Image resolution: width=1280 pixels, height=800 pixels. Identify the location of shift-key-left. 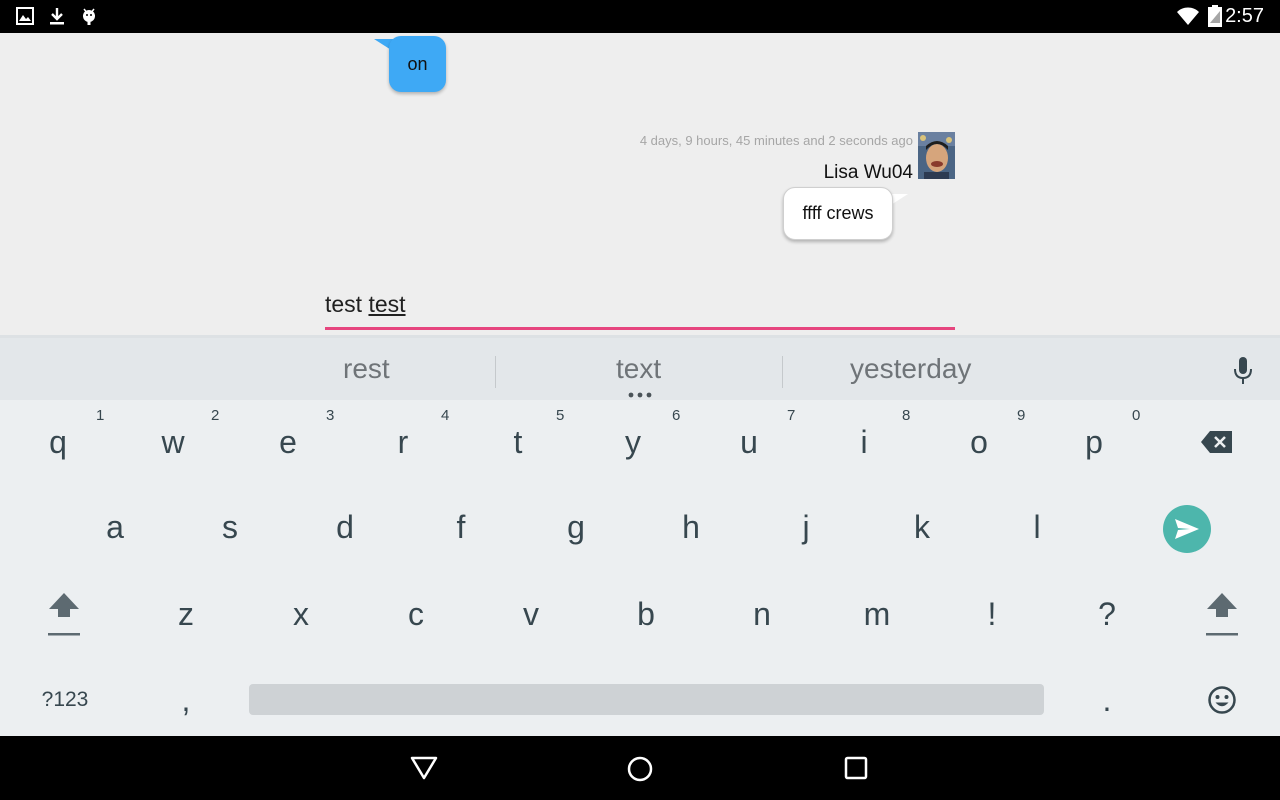
(64, 613).